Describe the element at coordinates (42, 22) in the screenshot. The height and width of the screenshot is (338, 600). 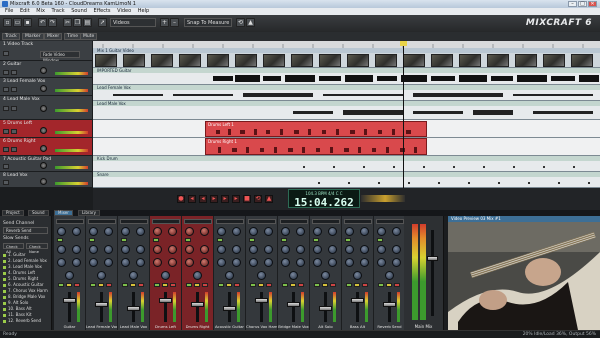
I see `undo-icon: ↶` at that location.